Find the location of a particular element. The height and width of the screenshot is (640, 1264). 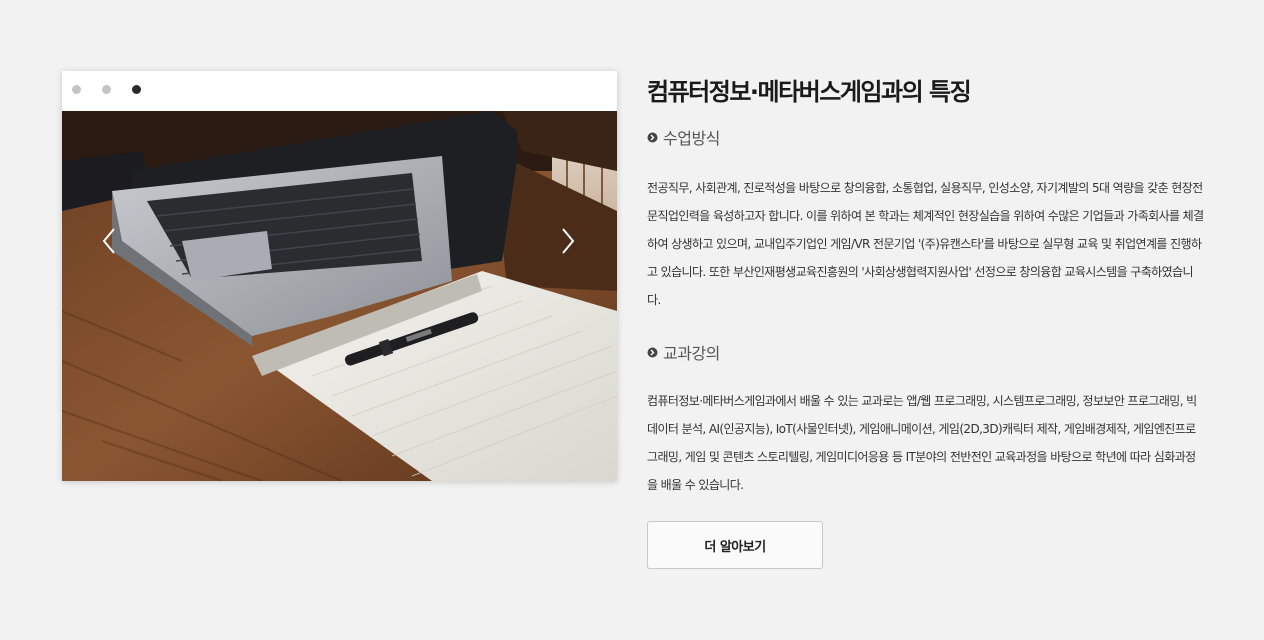

learn-more-button: 더 알아보기 is located at coordinates (735, 545).